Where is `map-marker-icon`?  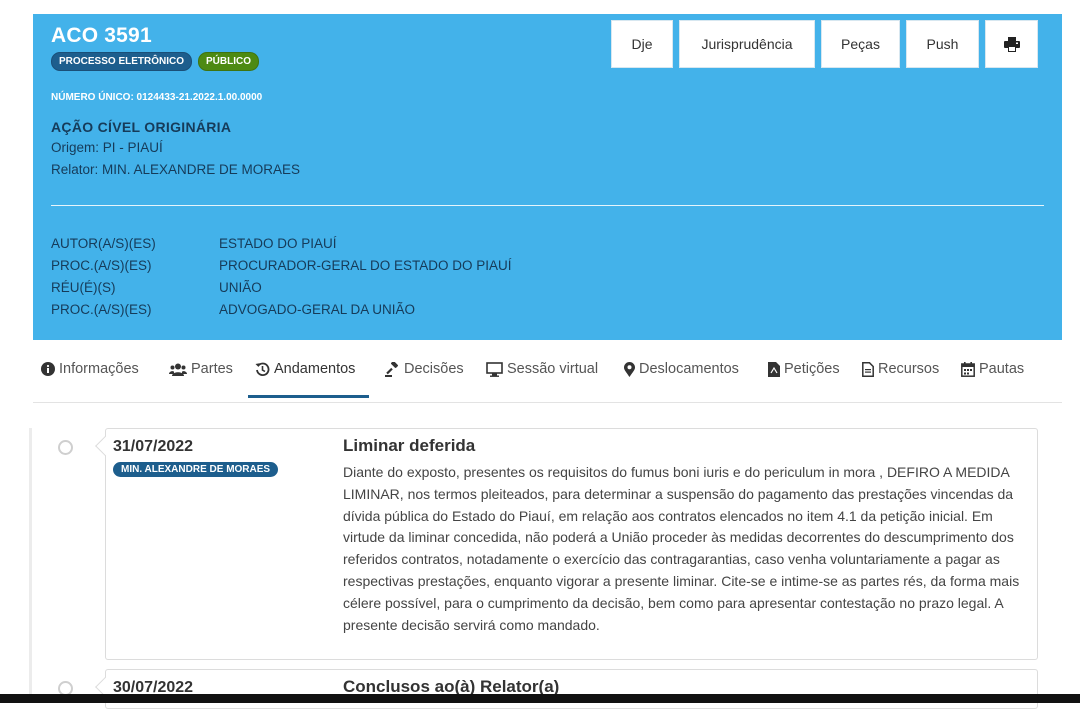
map-marker-icon is located at coordinates (629, 369).